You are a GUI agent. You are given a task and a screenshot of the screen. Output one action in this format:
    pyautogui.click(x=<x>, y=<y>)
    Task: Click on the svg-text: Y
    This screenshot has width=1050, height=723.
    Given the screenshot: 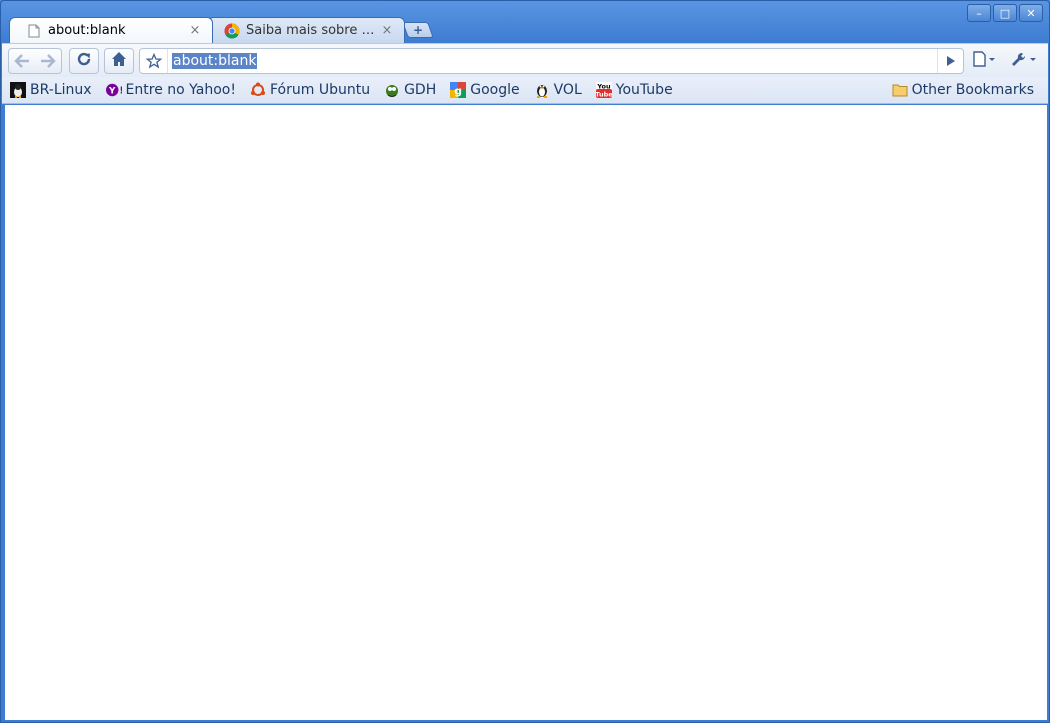 What is the action you would take?
    pyautogui.click(x=112, y=92)
    